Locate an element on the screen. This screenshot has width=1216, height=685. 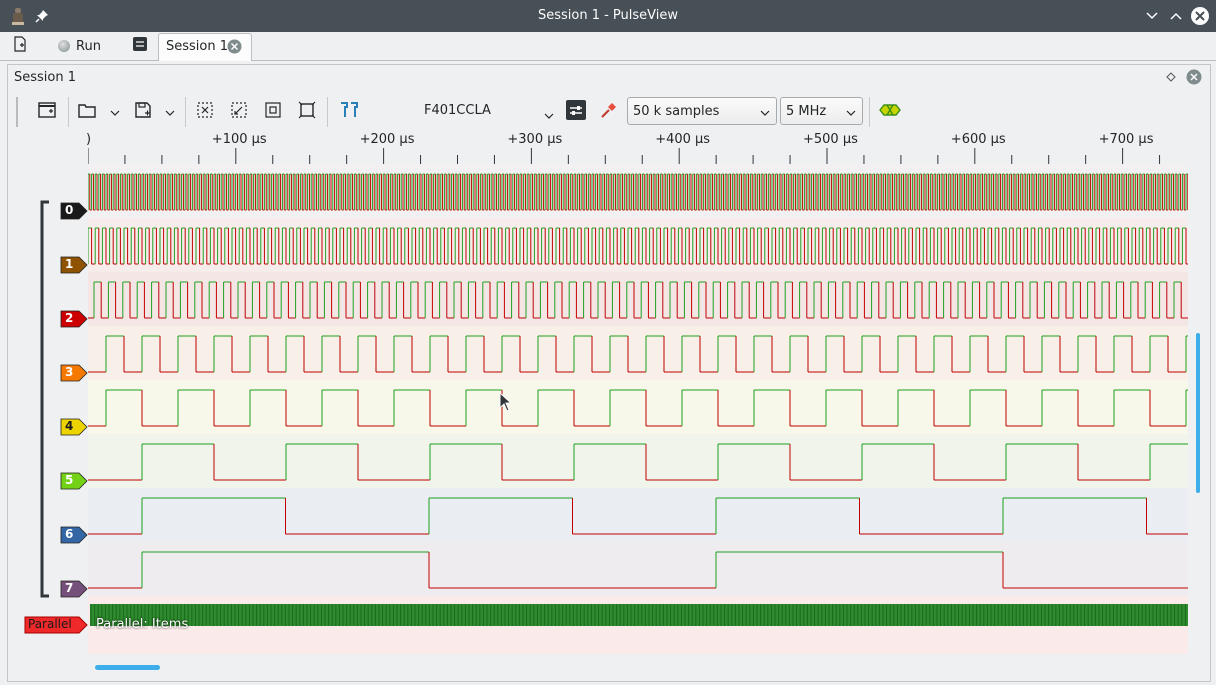
close-tab-icon is located at coordinates (234, 48).